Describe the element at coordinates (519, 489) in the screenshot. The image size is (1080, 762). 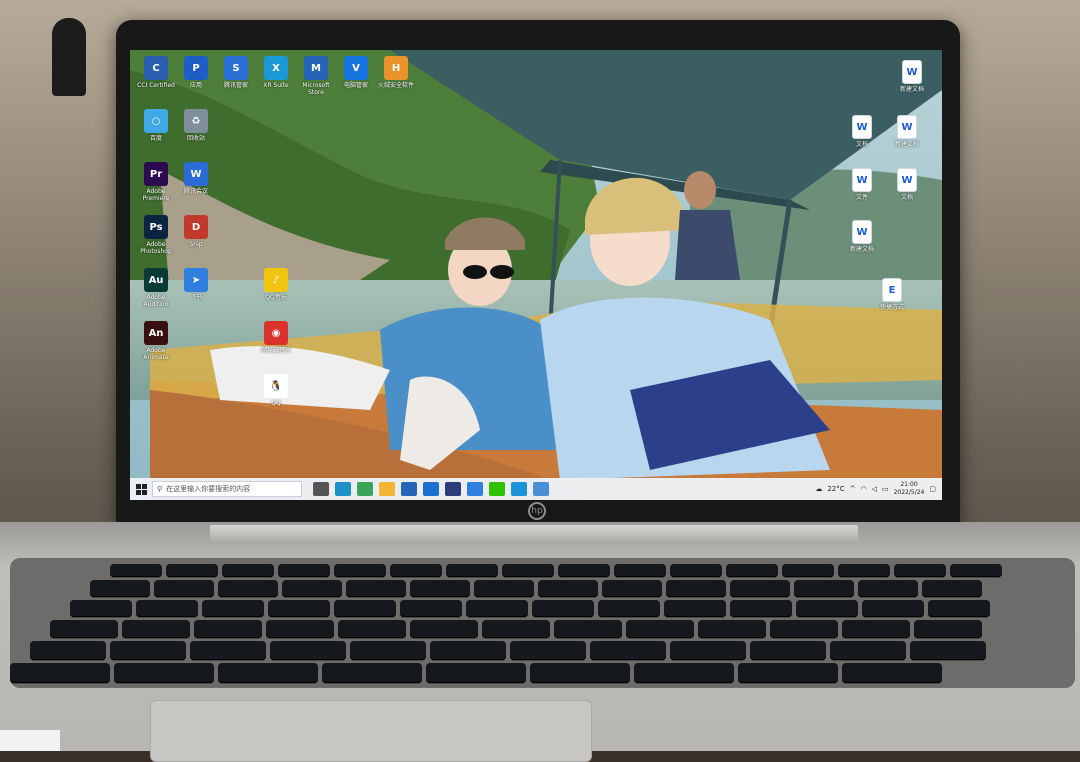
I see `qq-icon` at that location.